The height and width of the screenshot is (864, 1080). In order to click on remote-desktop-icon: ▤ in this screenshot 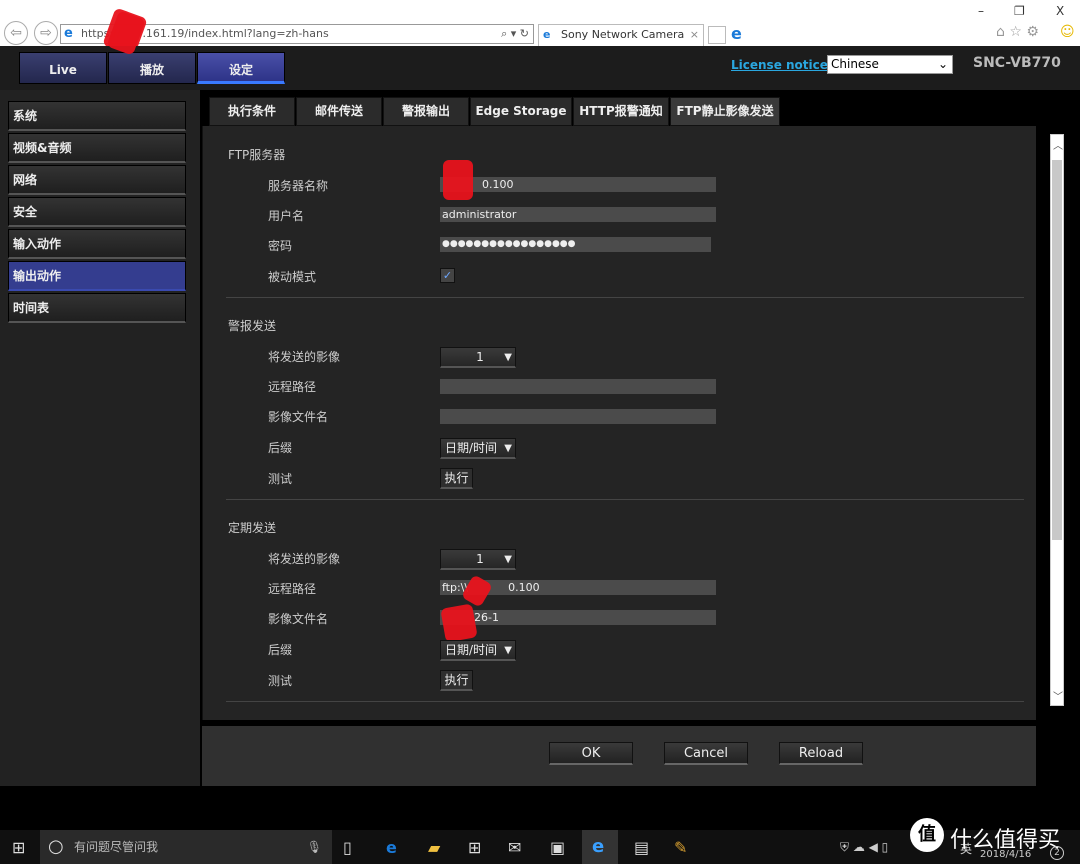, I will do `click(641, 847)`.